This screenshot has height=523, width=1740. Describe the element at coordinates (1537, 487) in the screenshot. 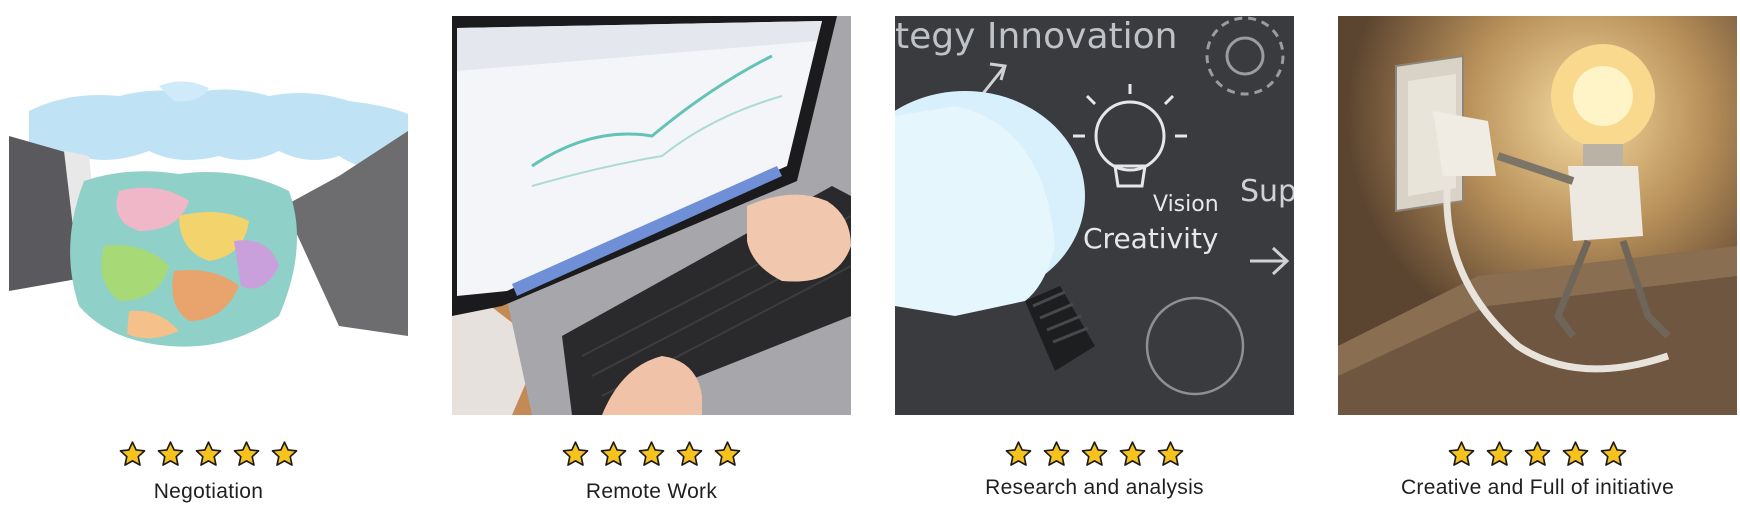

I see `skill-label: Creative and Full of initiative` at that location.